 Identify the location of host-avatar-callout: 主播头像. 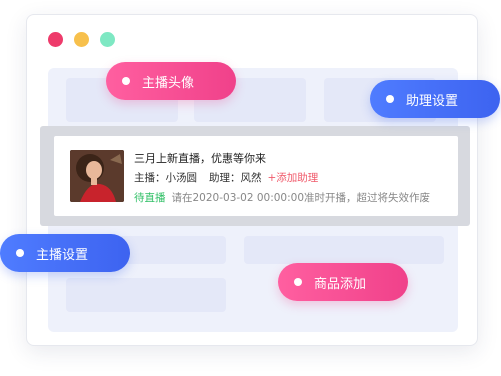
(171, 81).